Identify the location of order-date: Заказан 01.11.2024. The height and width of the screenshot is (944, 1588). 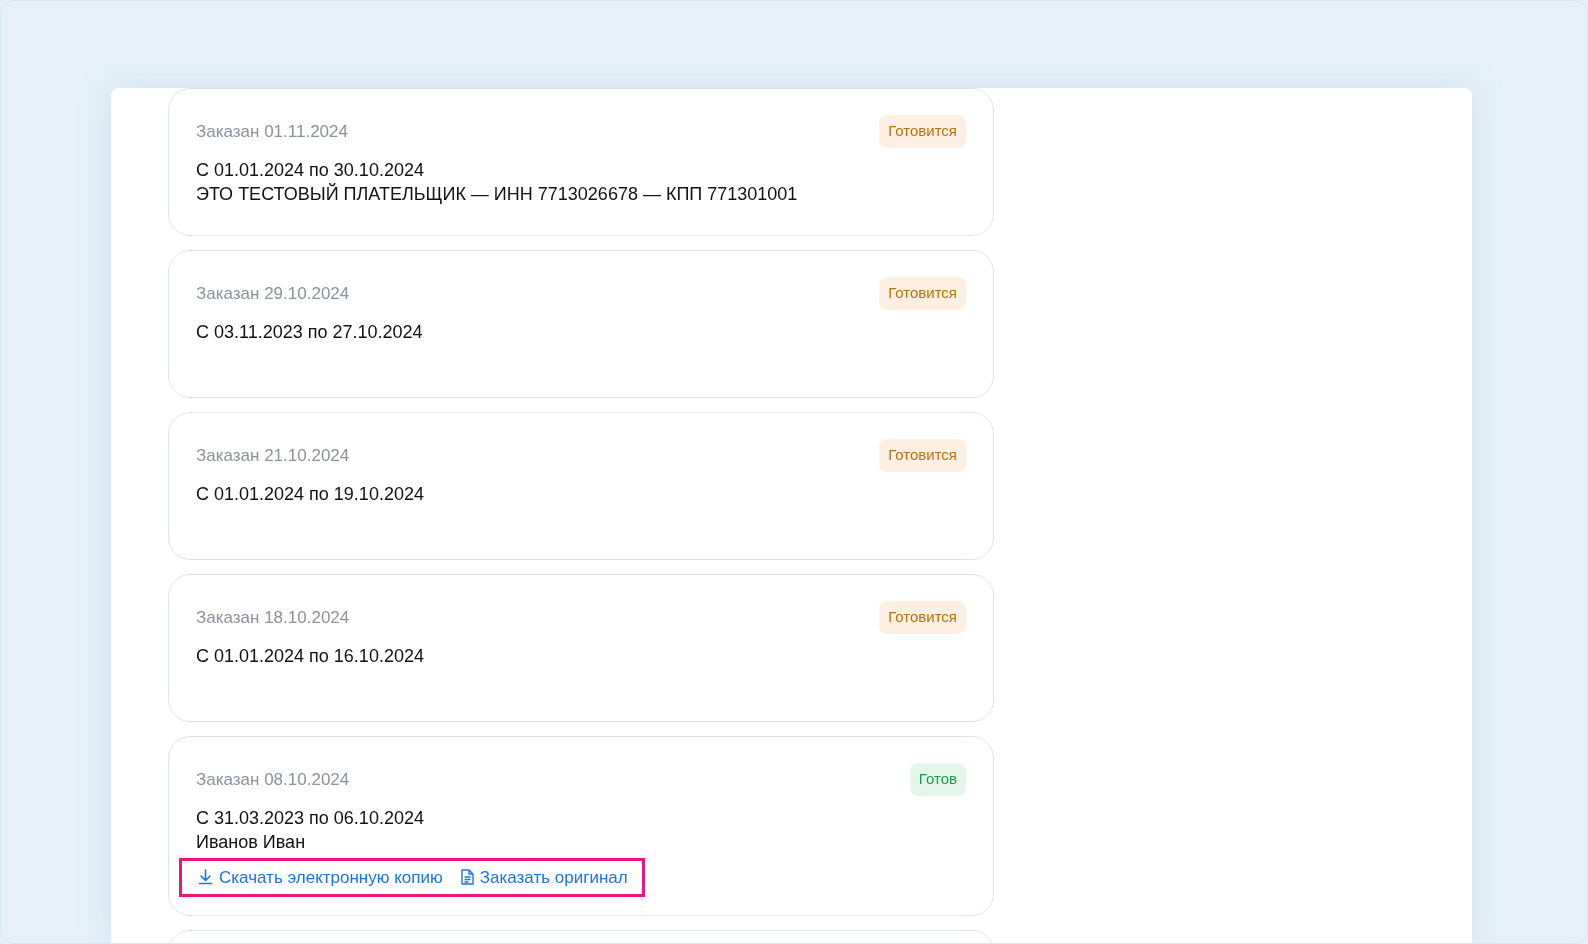
(272, 131).